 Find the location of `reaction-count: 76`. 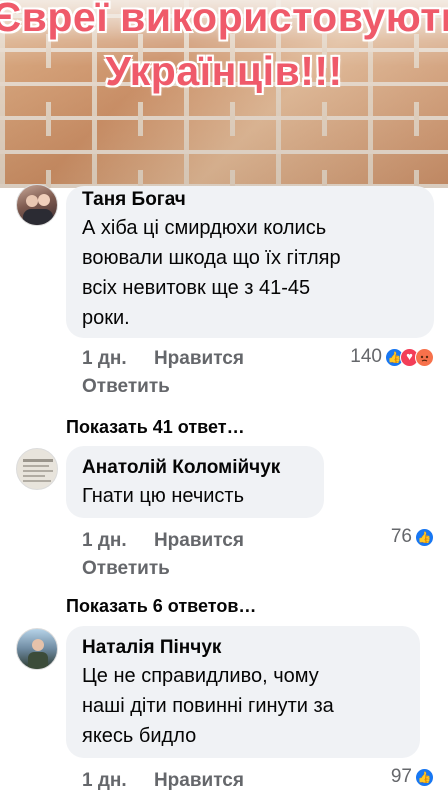

reaction-count: 76 is located at coordinates (401, 536).